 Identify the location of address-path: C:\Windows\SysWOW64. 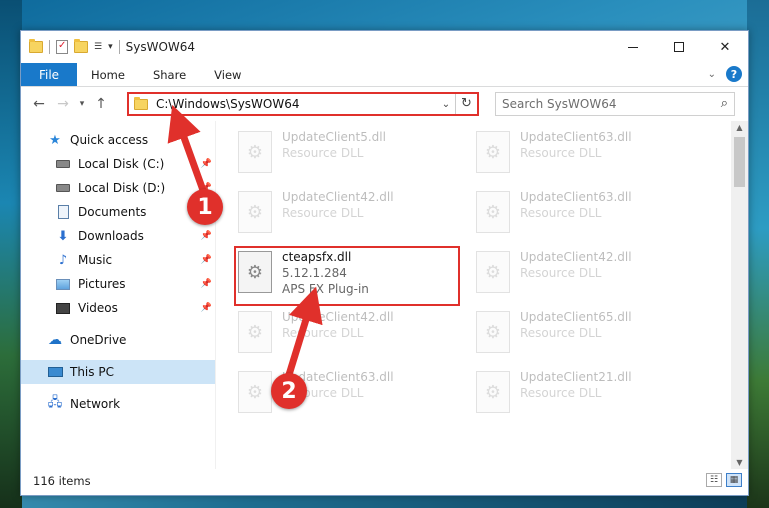
(296, 104).